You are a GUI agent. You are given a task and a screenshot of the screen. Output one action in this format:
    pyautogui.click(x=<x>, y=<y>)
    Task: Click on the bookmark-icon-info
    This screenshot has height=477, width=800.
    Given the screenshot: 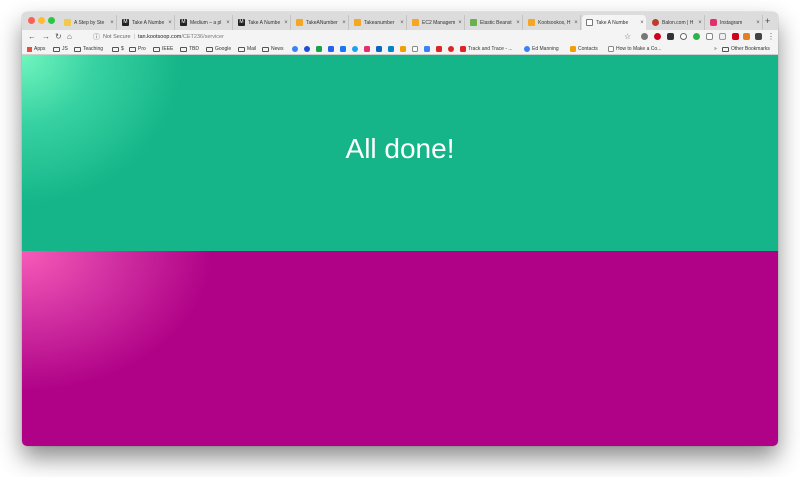 What is the action you would take?
    pyautogui.click(x=307, y=49)
    